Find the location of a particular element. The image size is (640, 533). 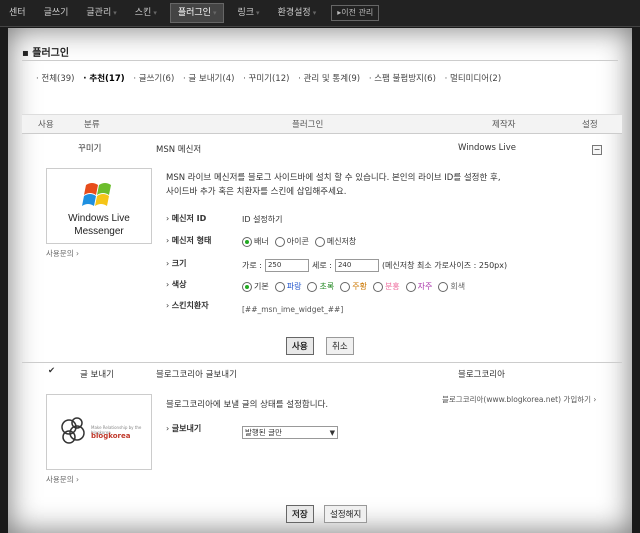

nav-write: 글쓰기 is located at coordinates (56, 13).